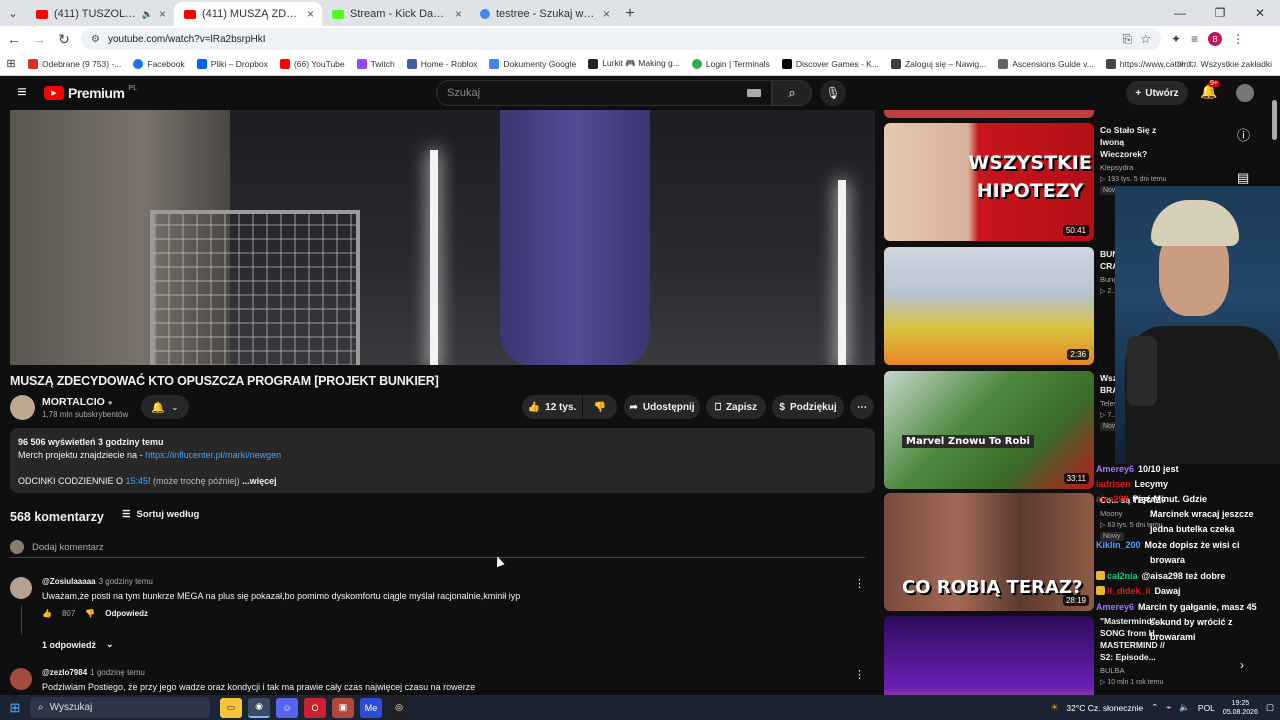  I want to click on video-thumbnail: WSZYSTKIE HIPOTEZY 50:41, so click(989, 182).